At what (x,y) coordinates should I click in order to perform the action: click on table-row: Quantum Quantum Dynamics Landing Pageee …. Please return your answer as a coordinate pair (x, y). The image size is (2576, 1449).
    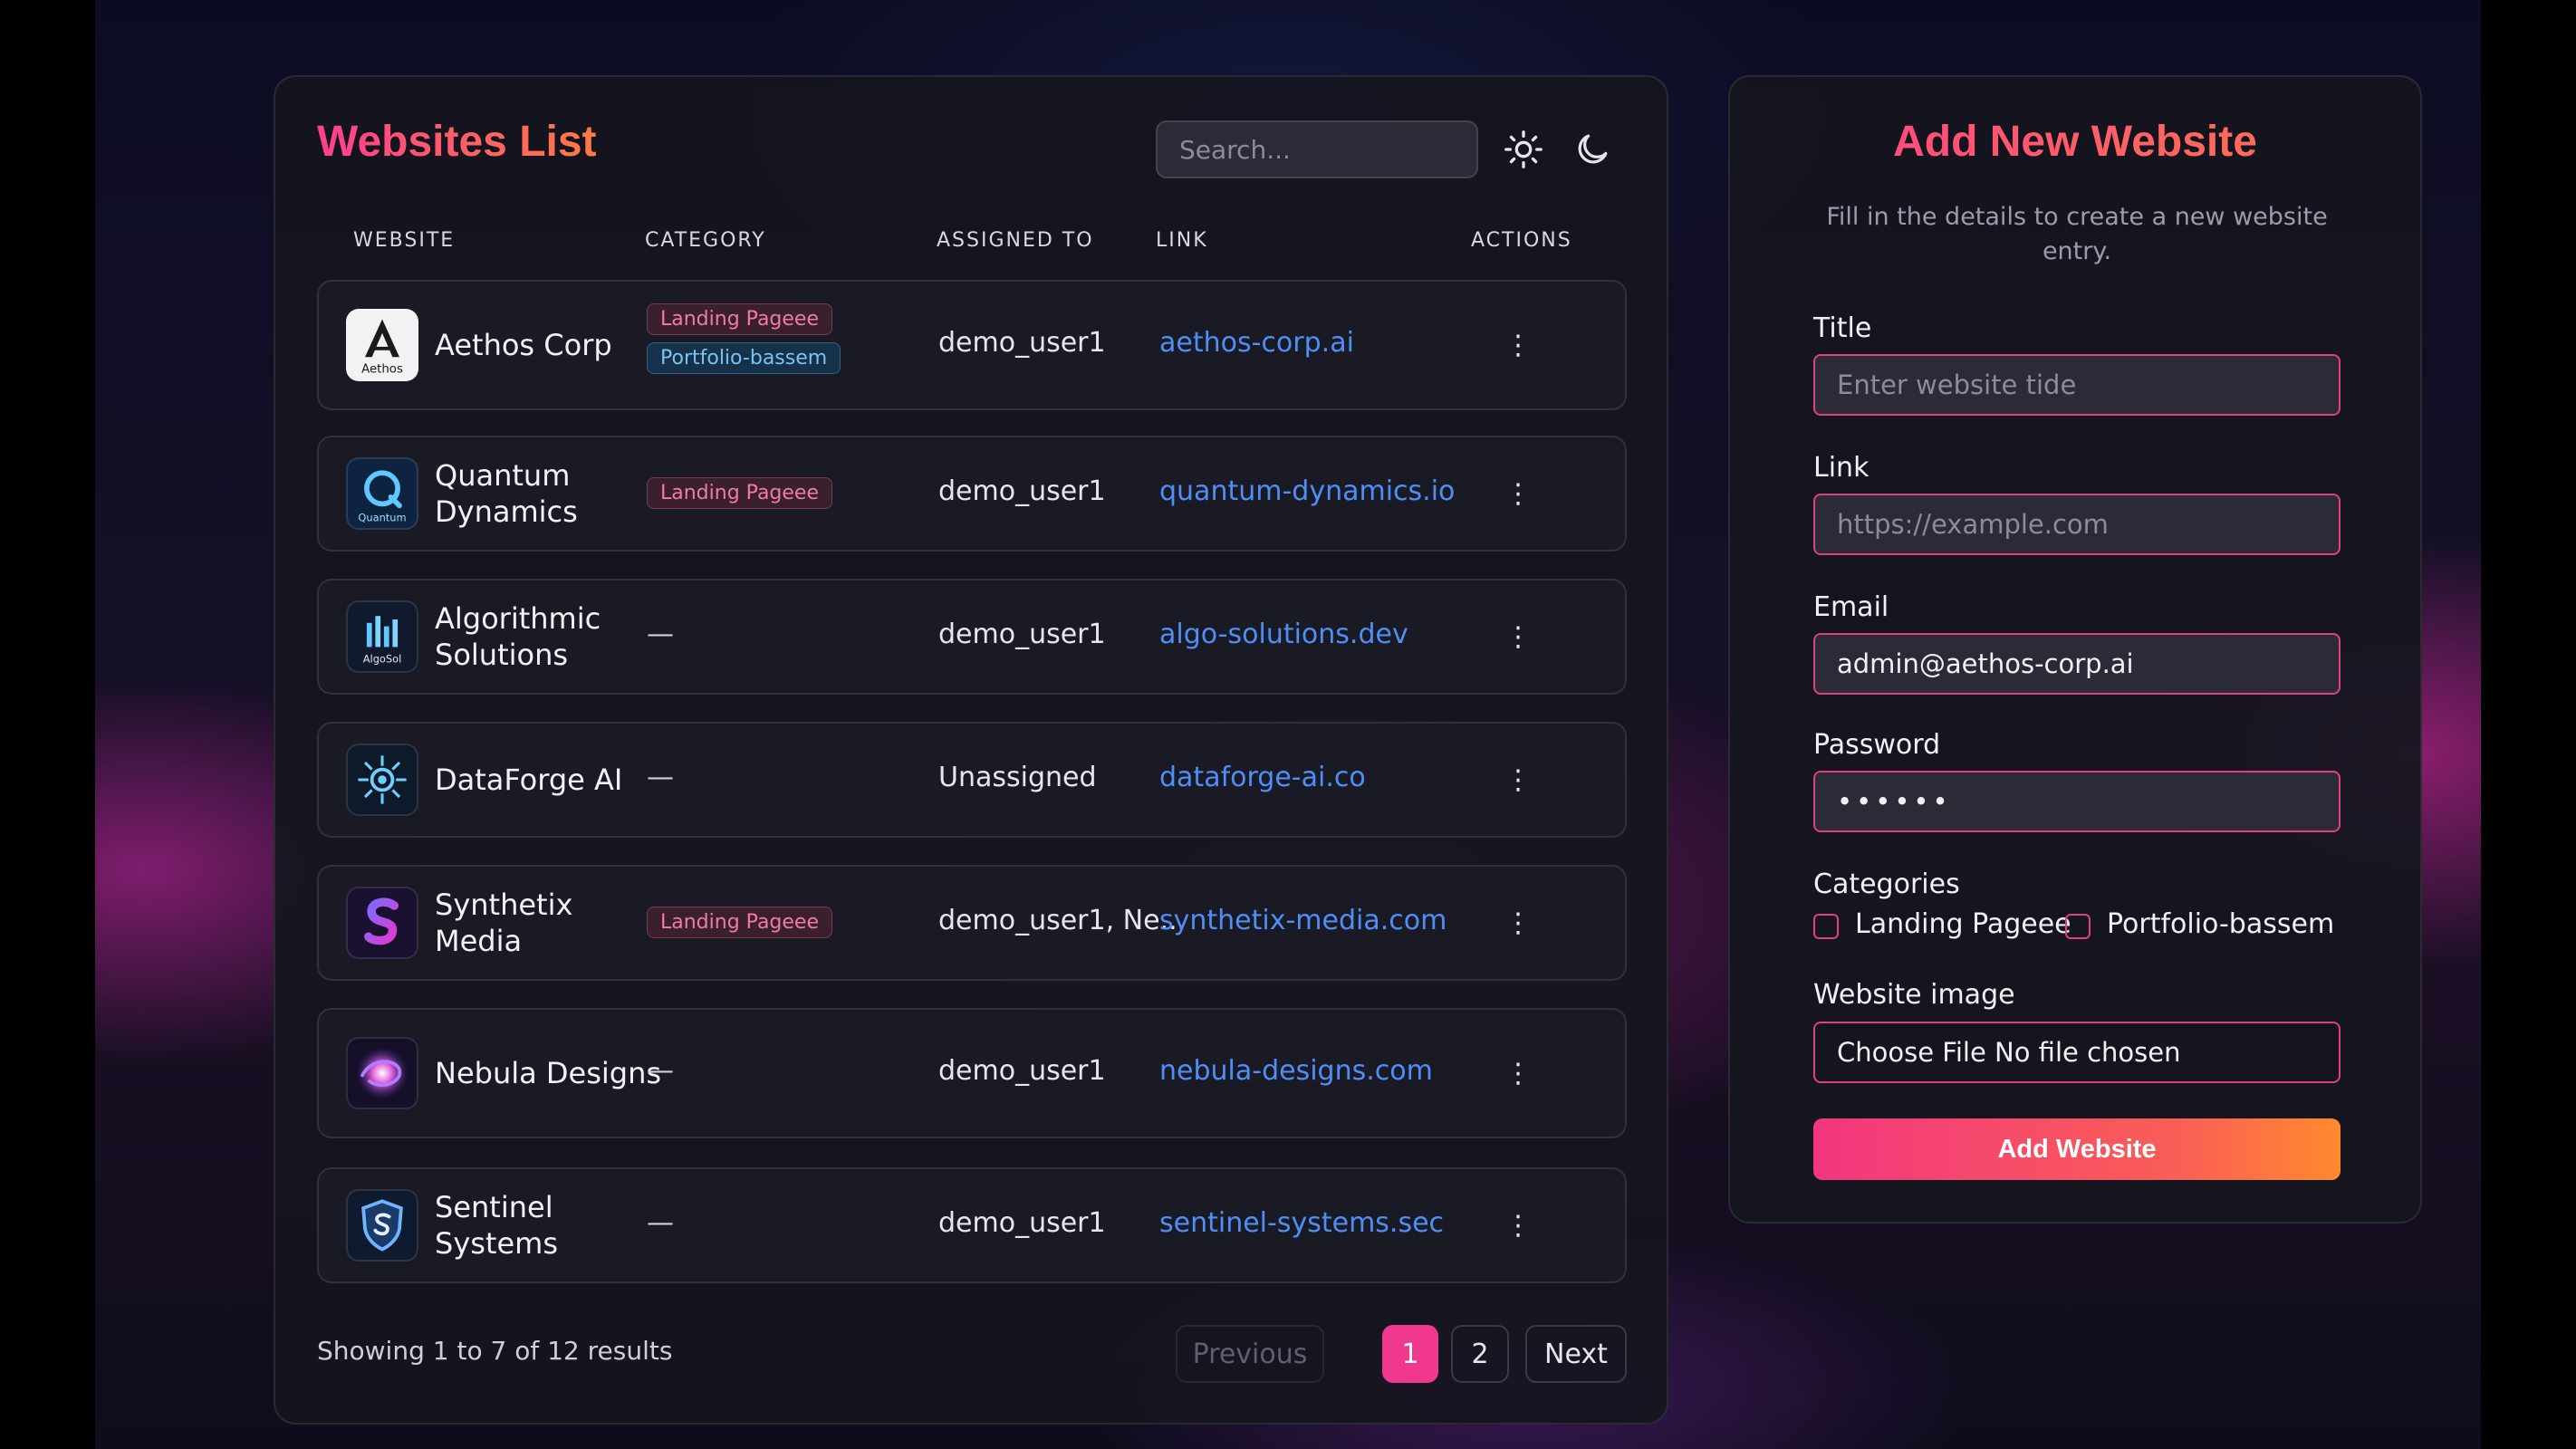
    Looking at the image, I should click on (972, 494).